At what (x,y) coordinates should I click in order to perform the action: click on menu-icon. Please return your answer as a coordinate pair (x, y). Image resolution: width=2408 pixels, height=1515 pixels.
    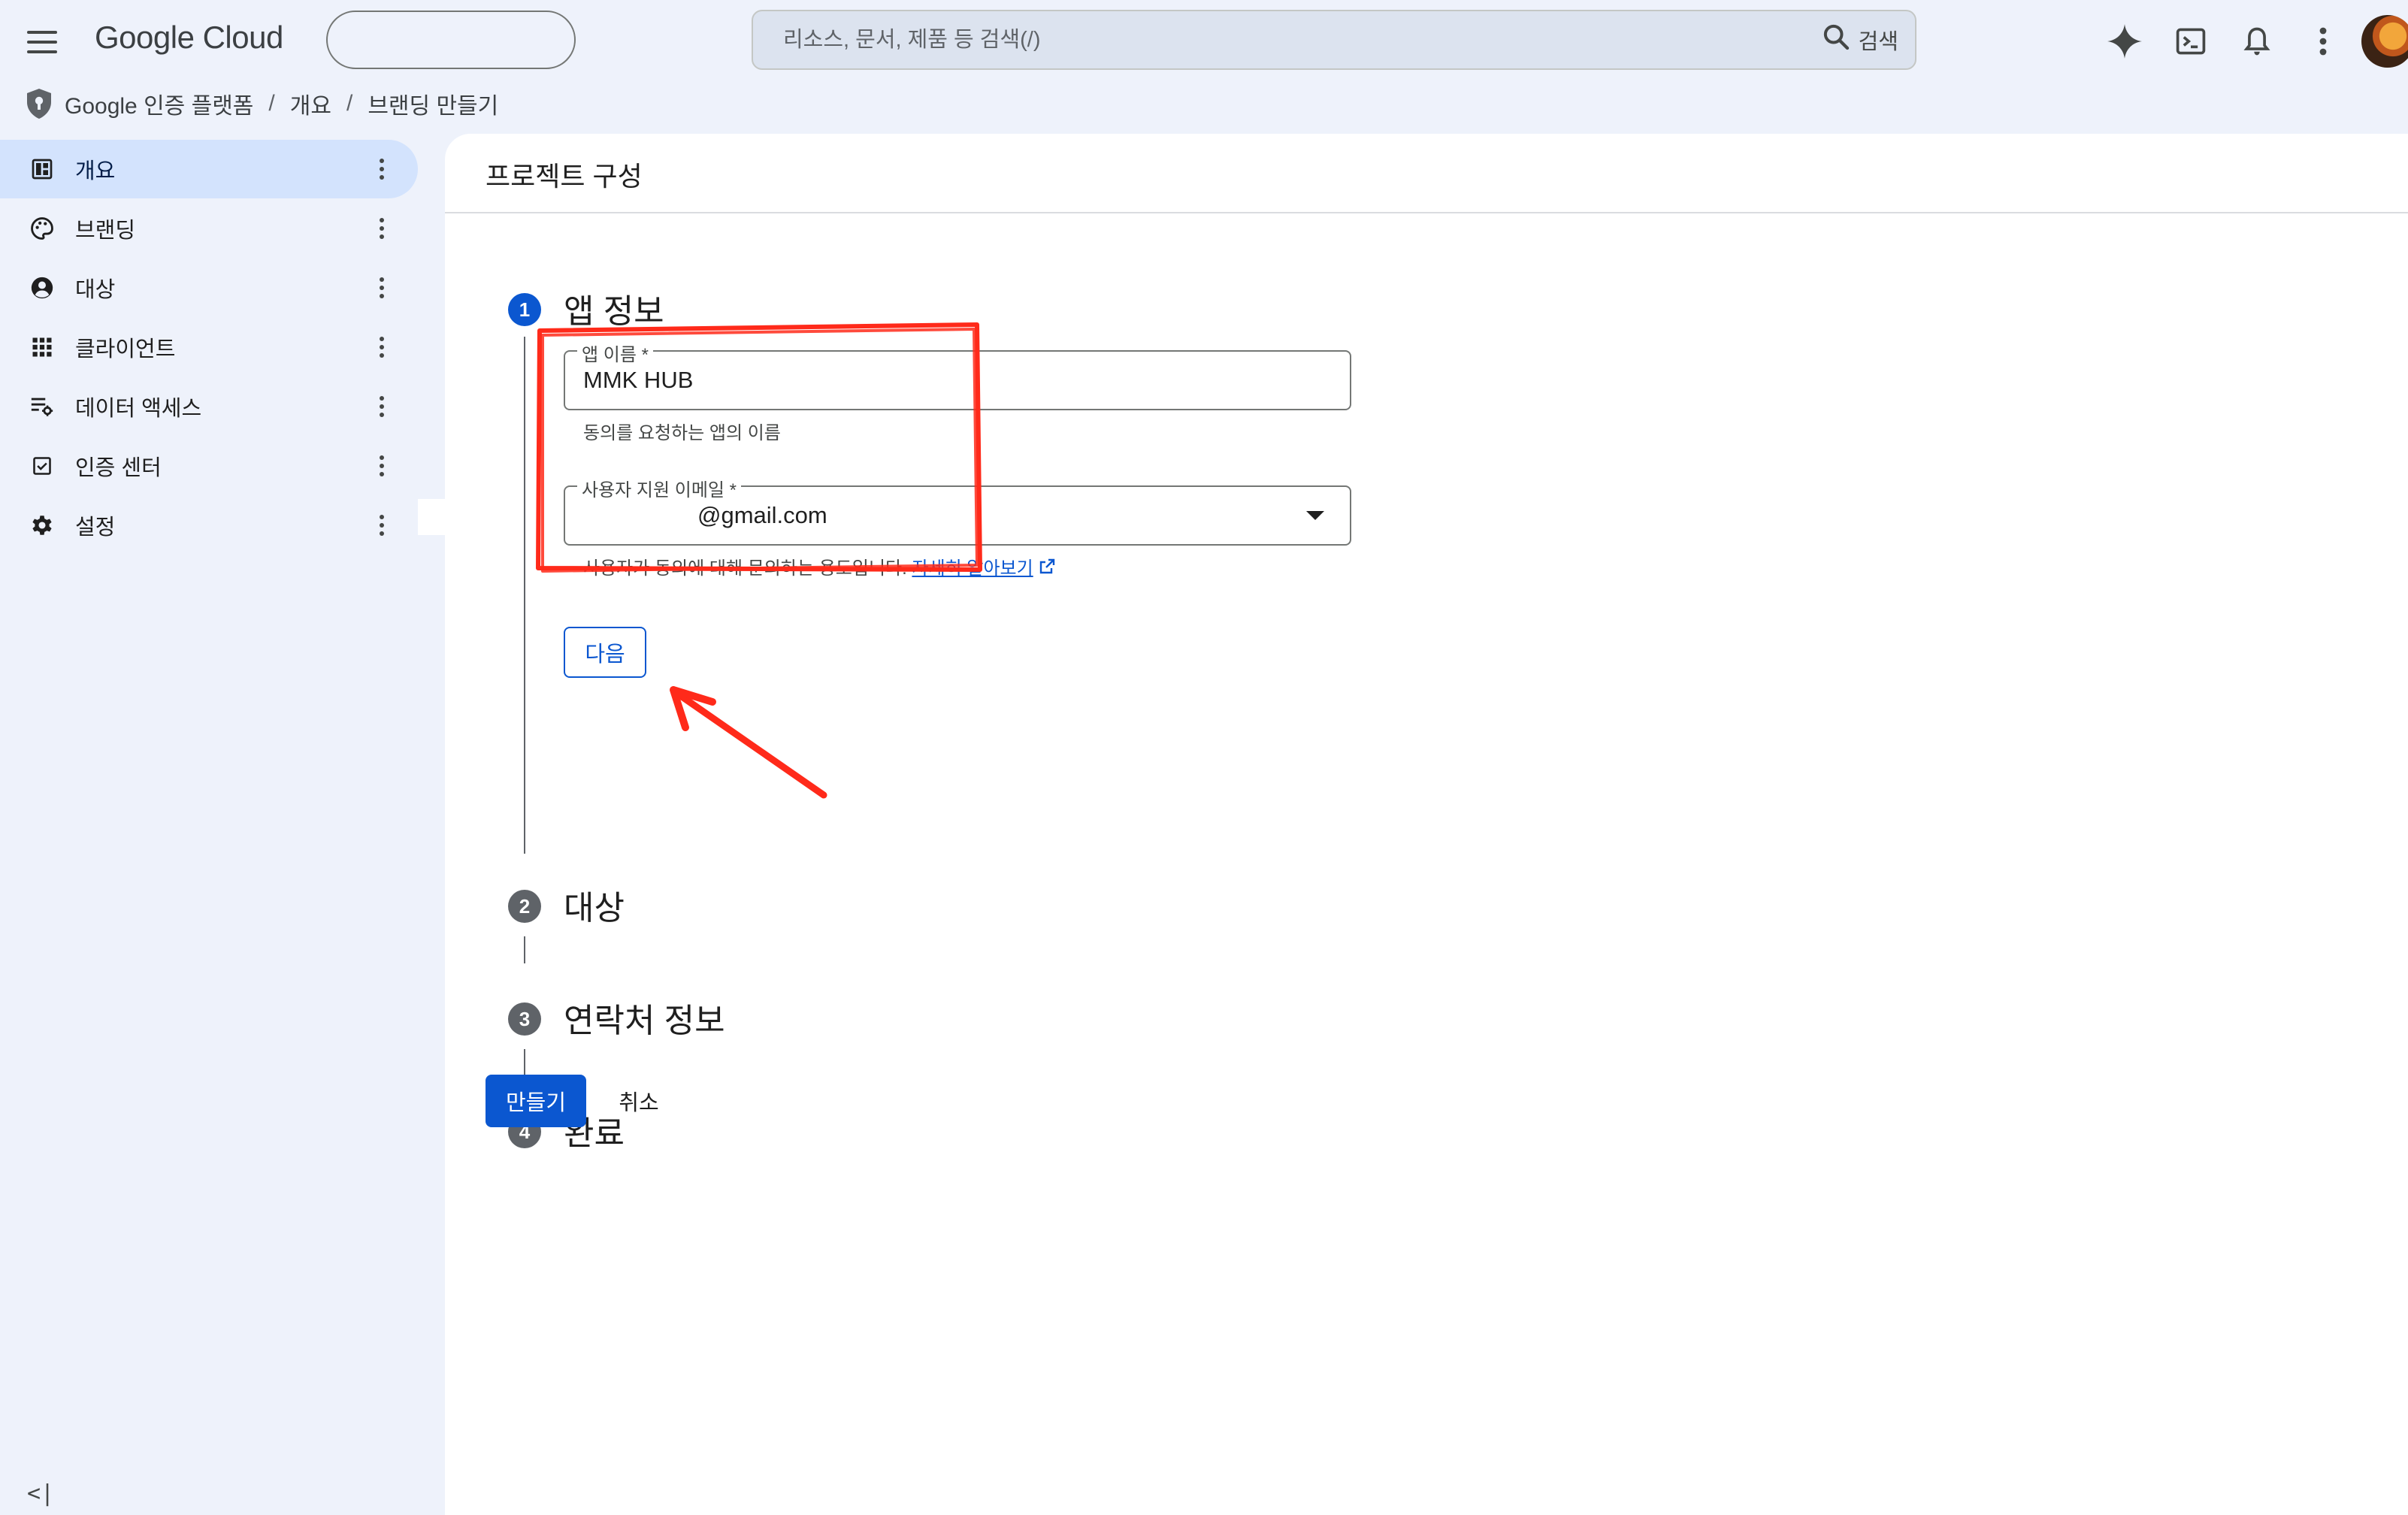
    Looking at the image, I should click on (42, 42).